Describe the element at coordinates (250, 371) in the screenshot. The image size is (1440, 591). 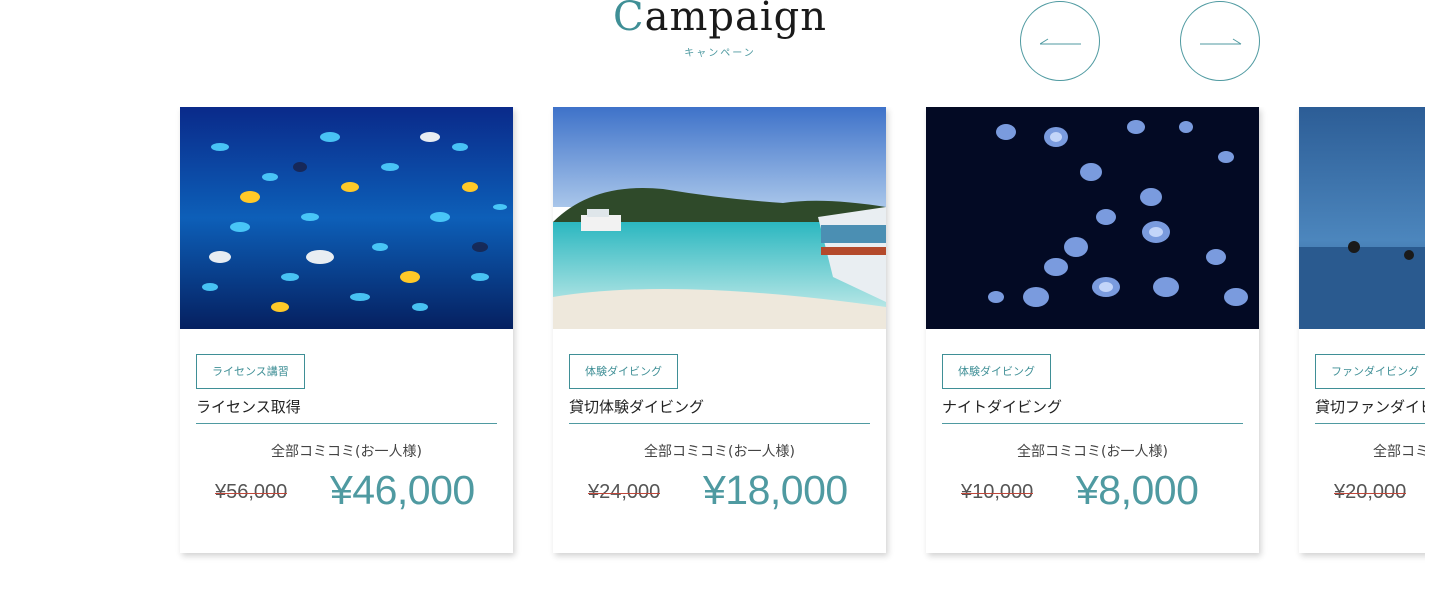
I see `category-tag: ライセンス講習` at that location.